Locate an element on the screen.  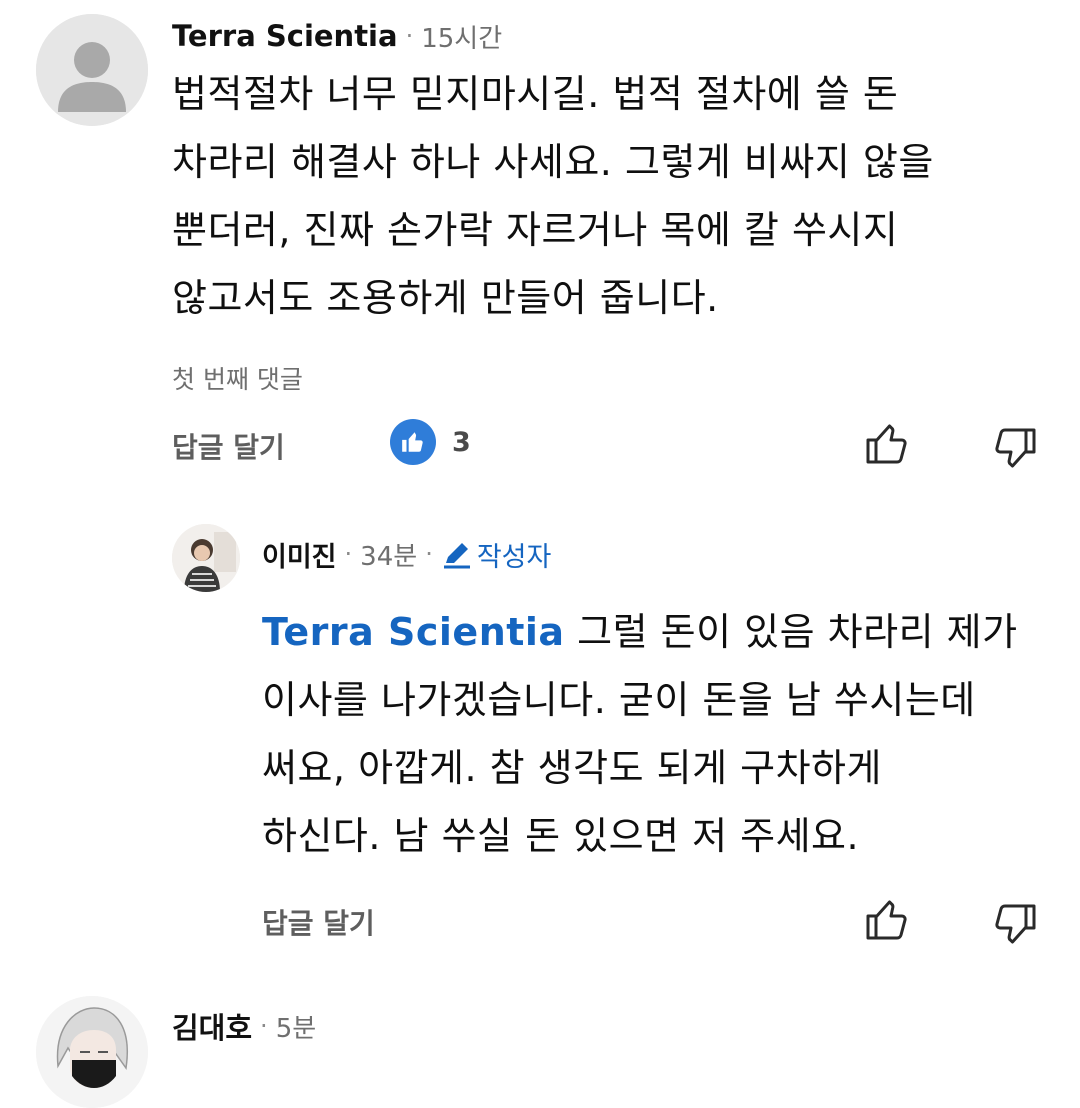
author-name: Terra Scientia is located at coordinates (285, 36).